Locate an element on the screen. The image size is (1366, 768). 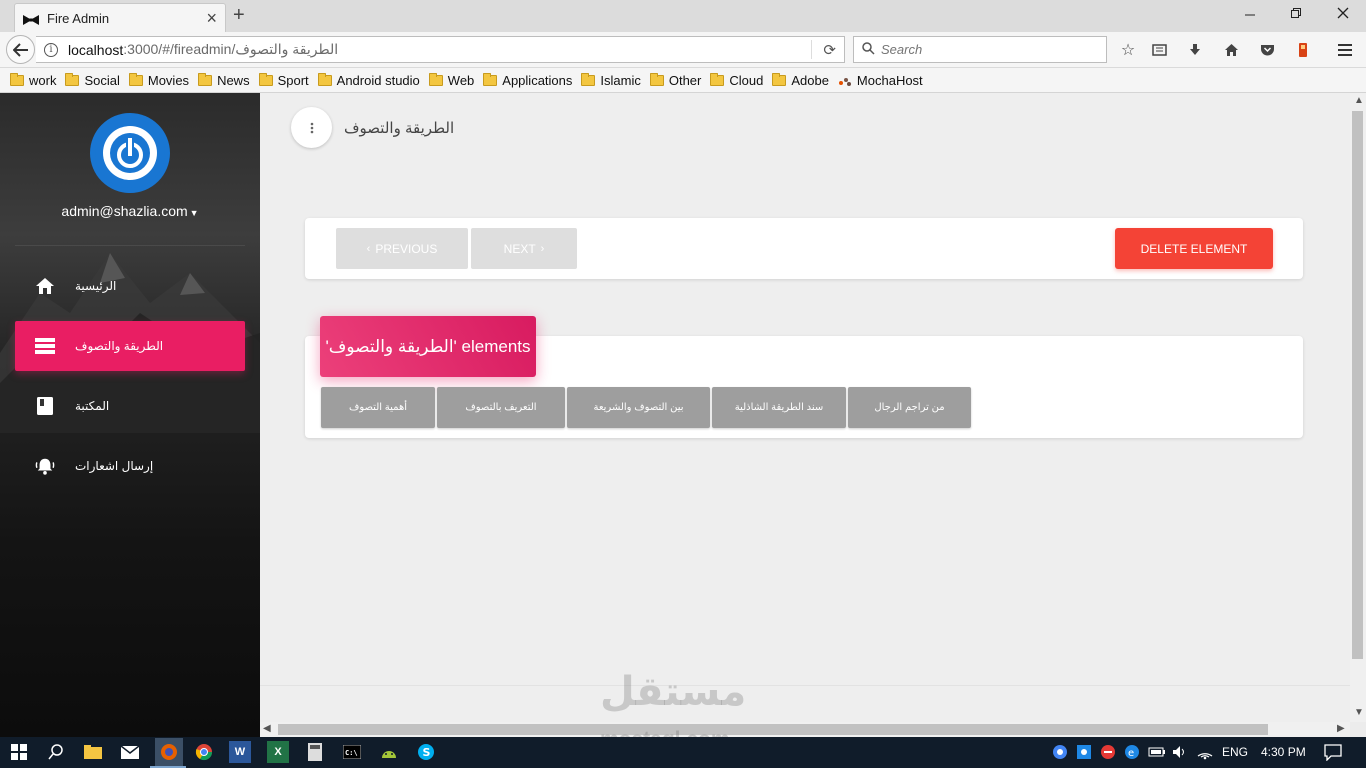
search-bar is located at coordinates (980, 49).